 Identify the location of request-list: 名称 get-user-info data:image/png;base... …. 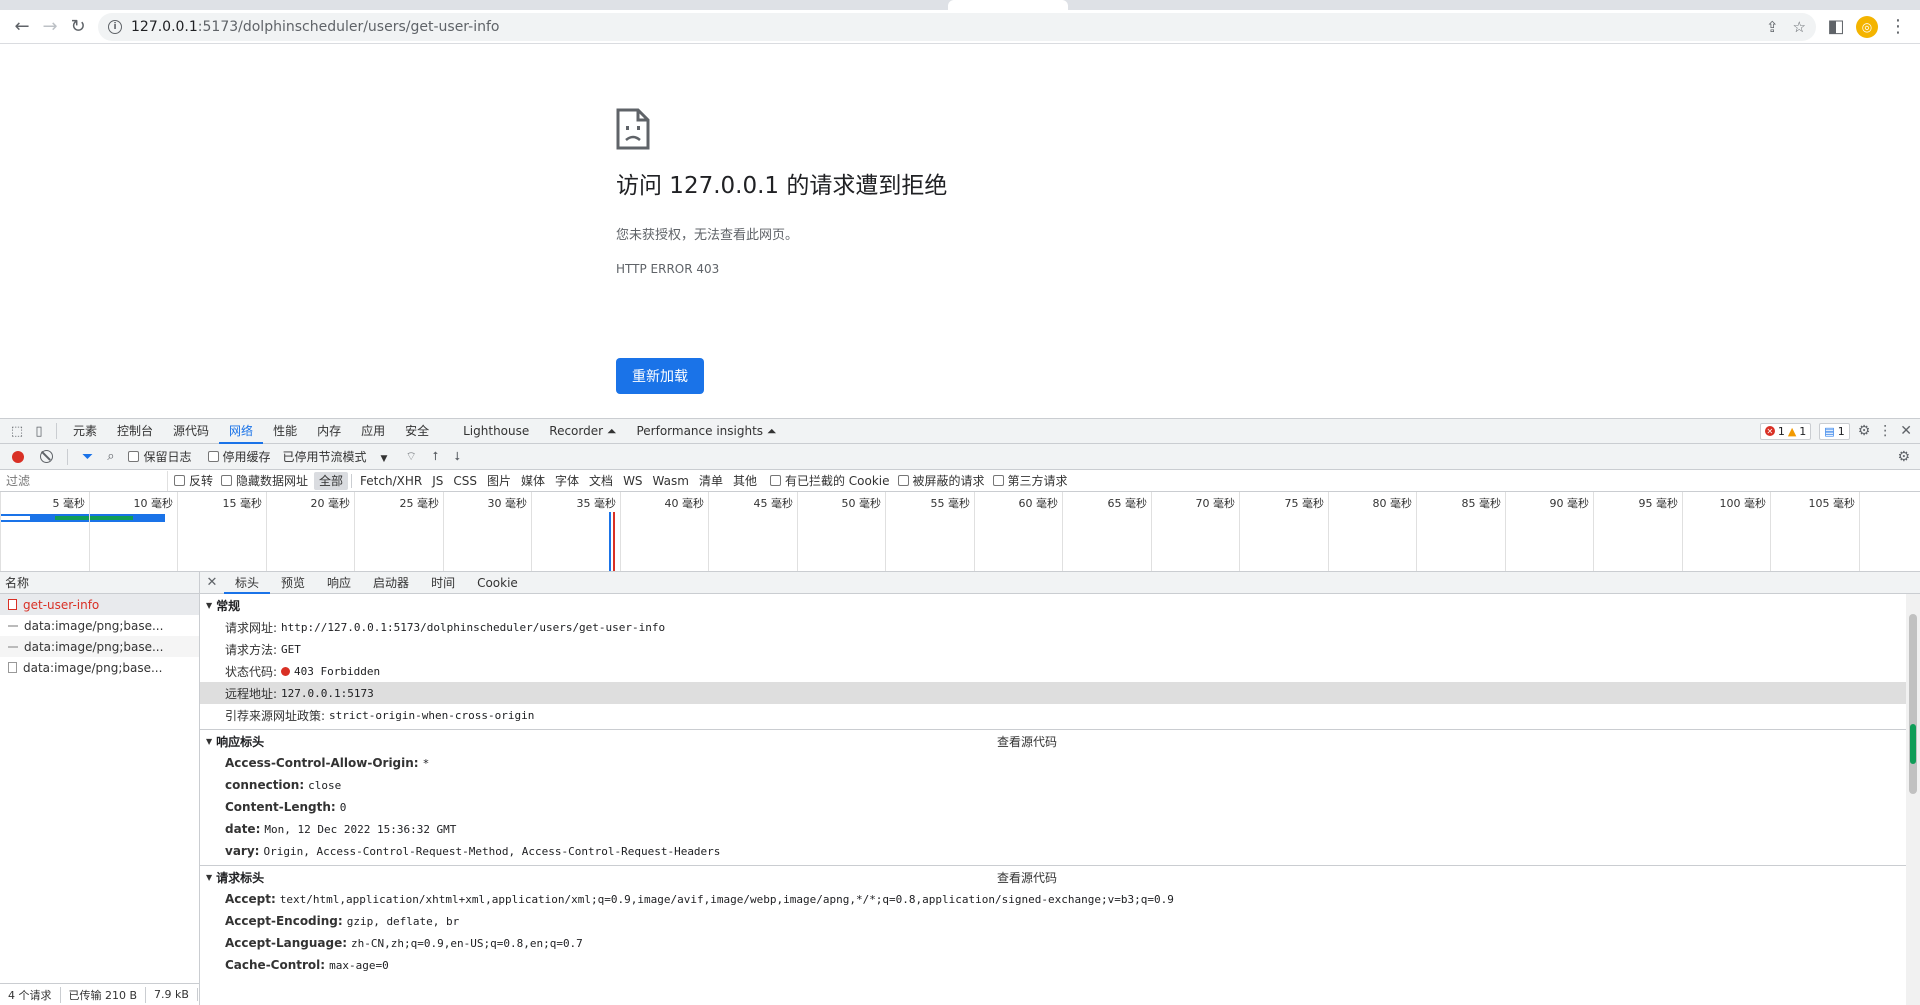
(100, 788).